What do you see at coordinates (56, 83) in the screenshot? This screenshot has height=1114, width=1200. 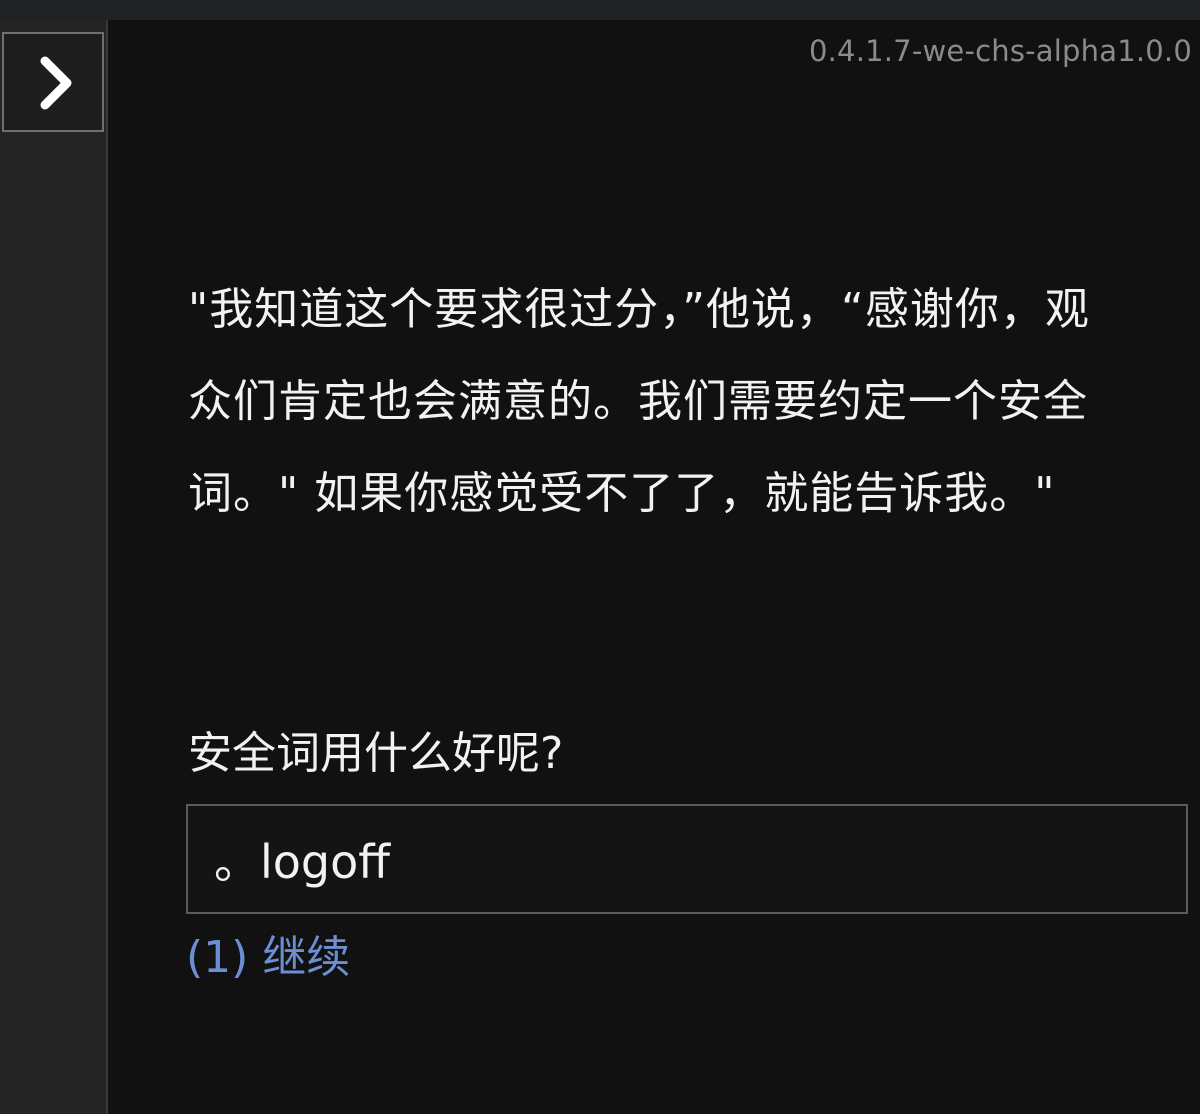 I see `chevron-right-icon` at bounding box center [56, 83].